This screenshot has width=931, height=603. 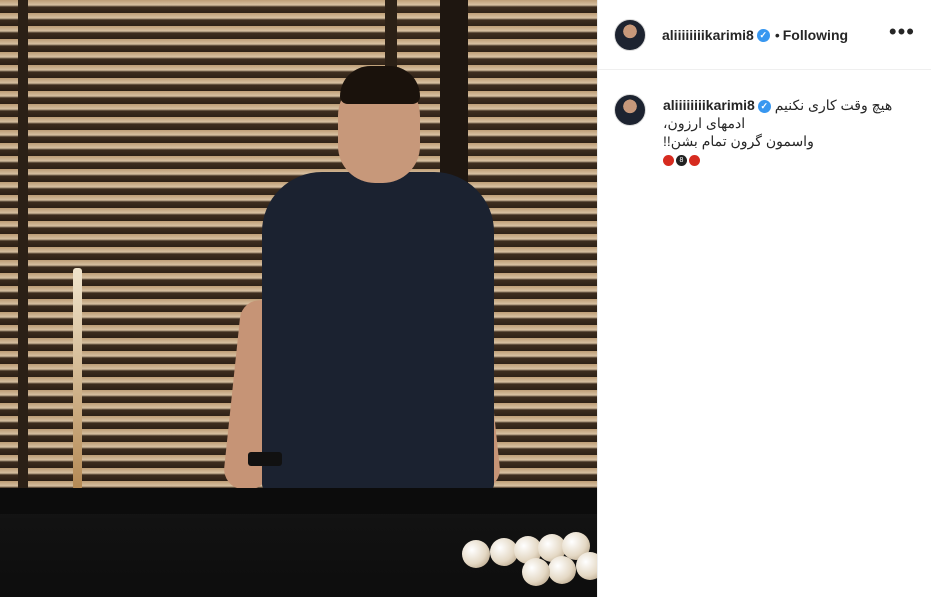 What do you see at coordinates (709, 105) in the screenshot?
I see `caption-username: aliiiiiiiikarimi8` at bounding box center [709, 105].